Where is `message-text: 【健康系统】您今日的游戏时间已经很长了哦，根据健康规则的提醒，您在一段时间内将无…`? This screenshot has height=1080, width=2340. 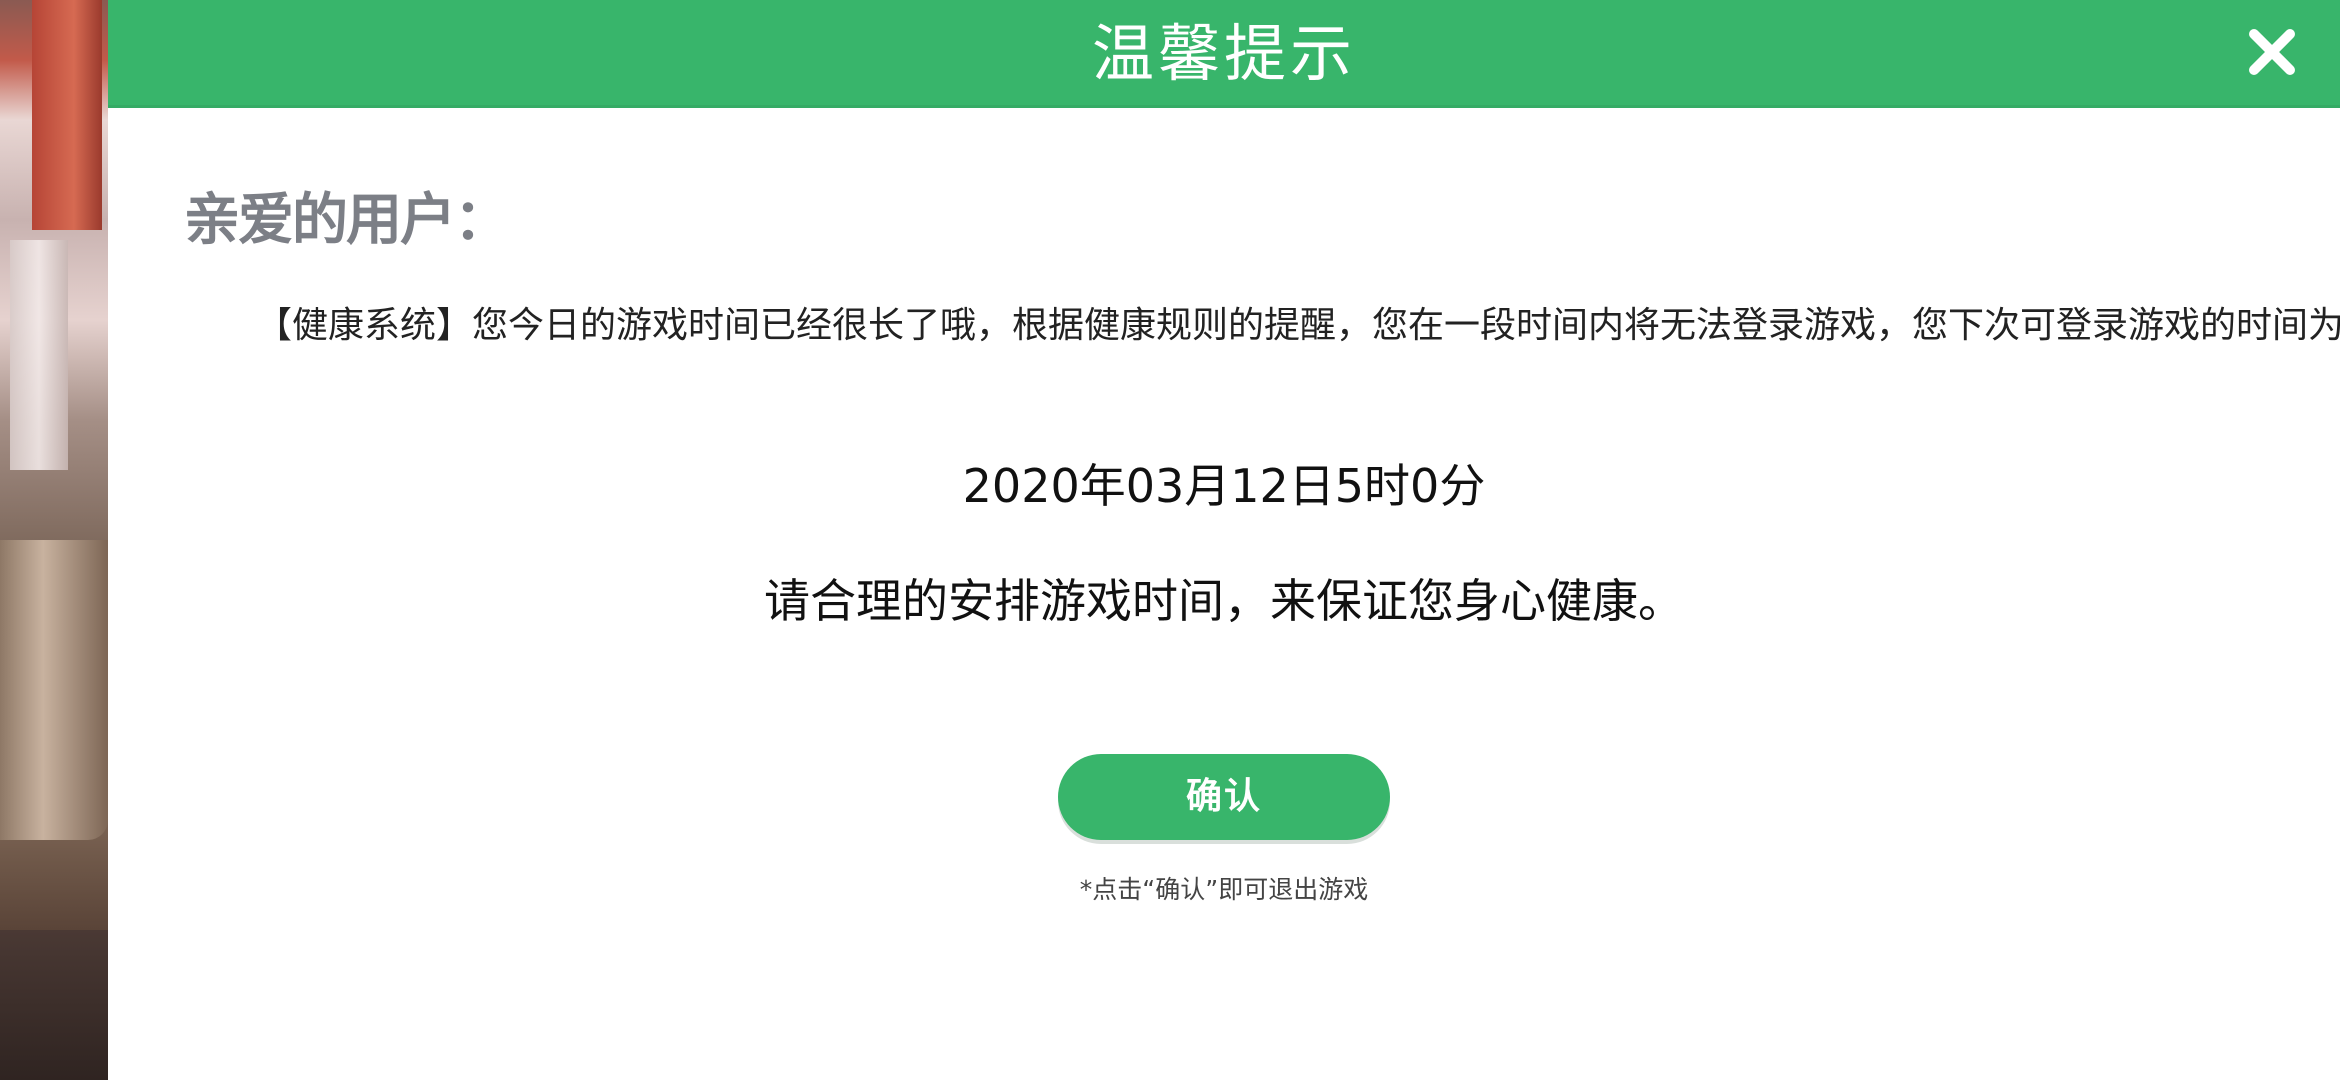 message-text: 【健康系统】您今日的游戏时间已经很长了哦，根据健康规则的提醒，您在一段时间内将无… is located at coordinates (1298, 325).